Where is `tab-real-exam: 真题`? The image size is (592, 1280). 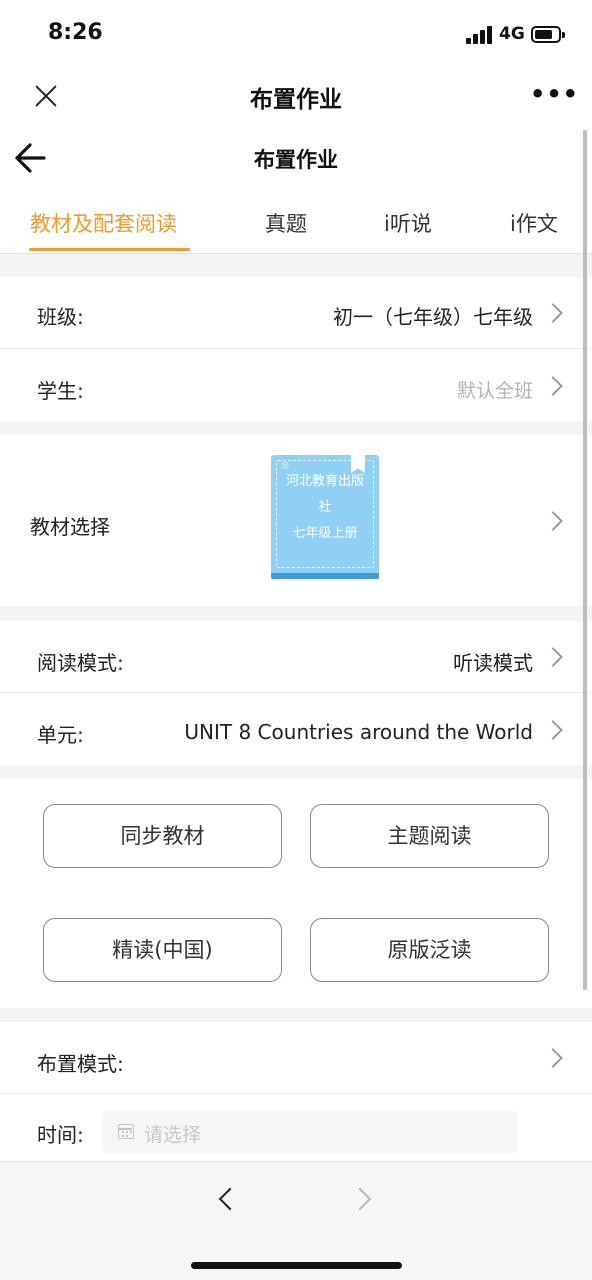 tab-real-exam: 真题 is located at coordinates (286, 223).